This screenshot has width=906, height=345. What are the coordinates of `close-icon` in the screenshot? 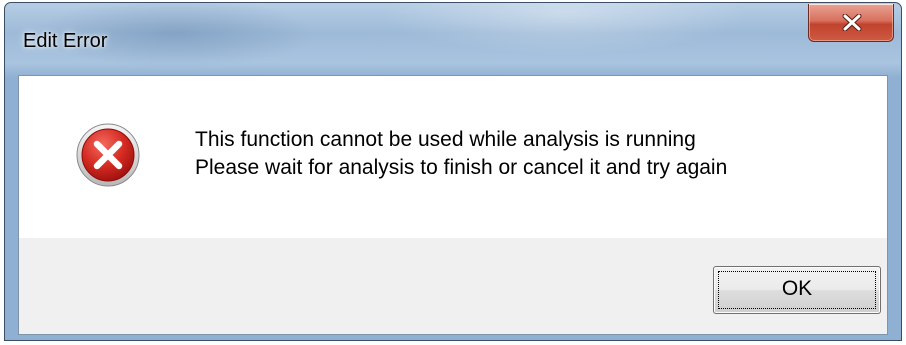 It's located at (852, 22).